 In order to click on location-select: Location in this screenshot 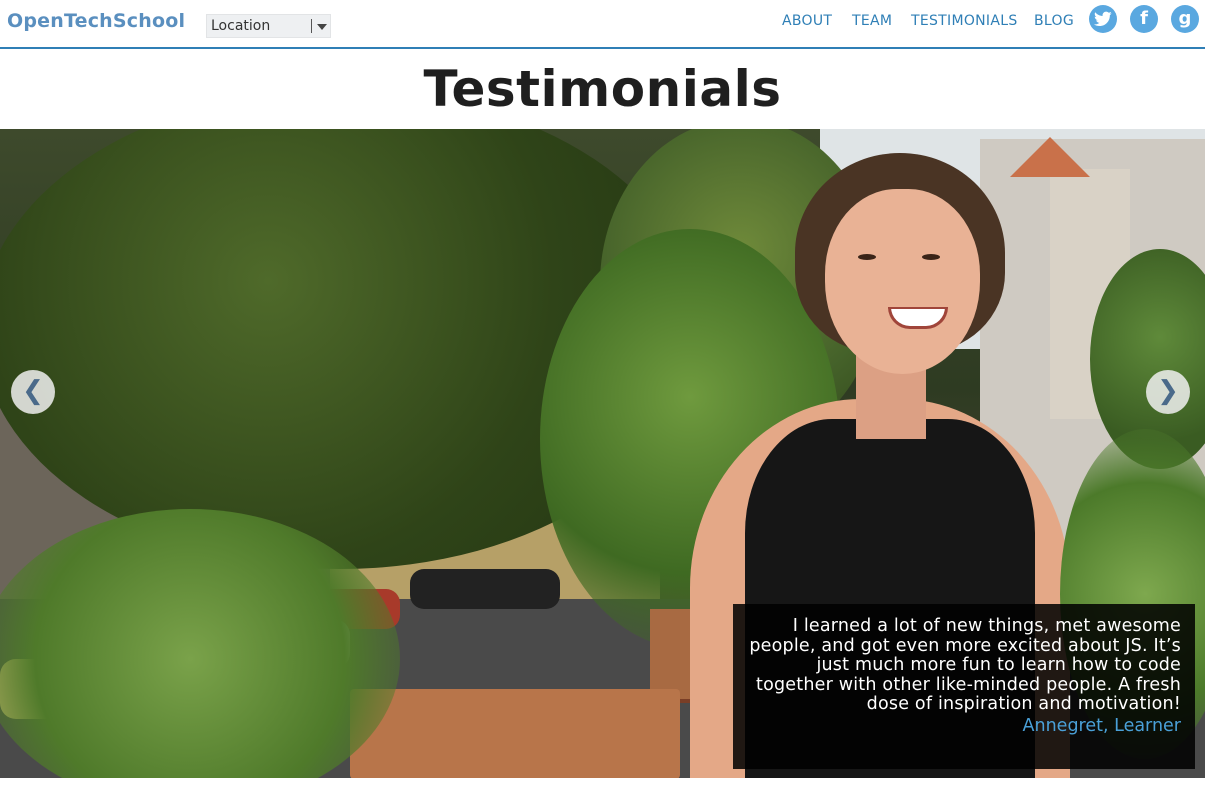, I will do `click(268, 26)`.